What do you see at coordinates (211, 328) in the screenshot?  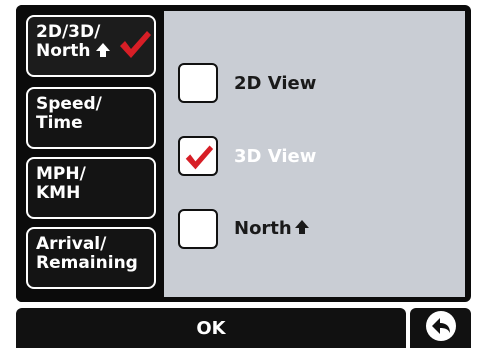 I see `ok-button: OK` at bounding box center [211, 328].